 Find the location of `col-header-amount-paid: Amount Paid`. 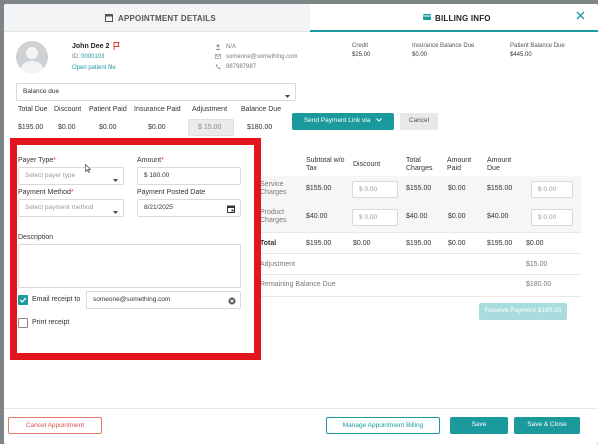

col-header-amount-paid: Amount Paid is located at coordinates (459, 164).